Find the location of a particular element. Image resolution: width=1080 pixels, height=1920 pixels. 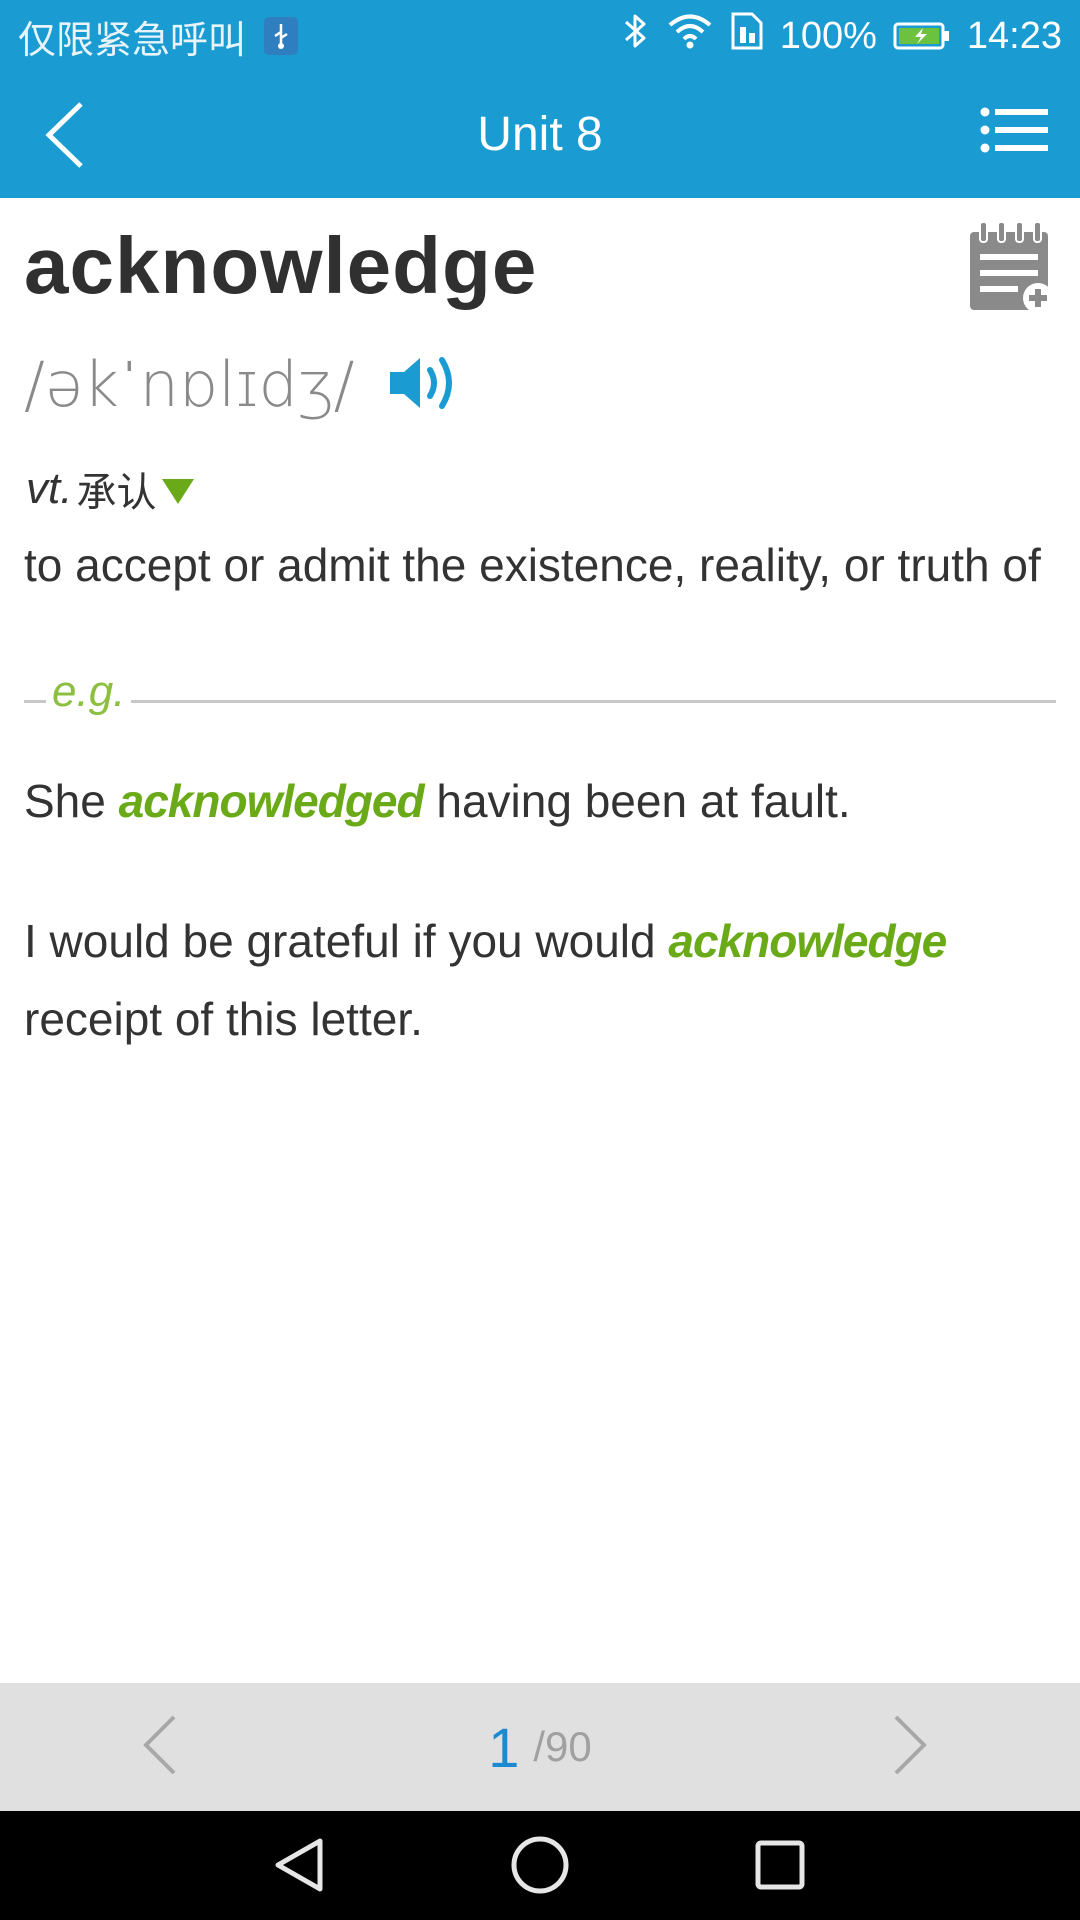

example-text: having been at fault. is located at coordinates (637, 801).